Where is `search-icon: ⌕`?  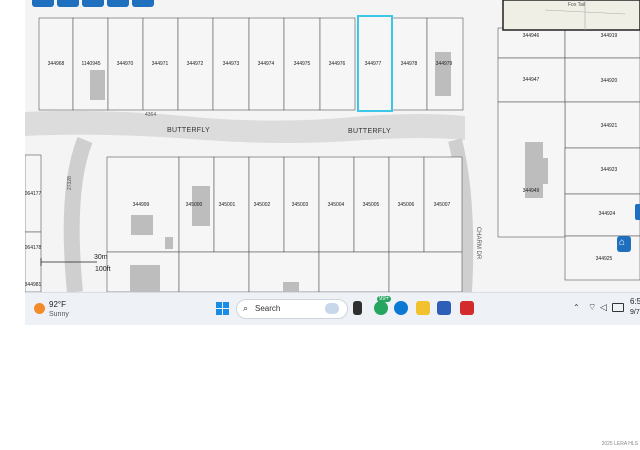
search-icon: ⌕ is located at coordinates (246, 308).